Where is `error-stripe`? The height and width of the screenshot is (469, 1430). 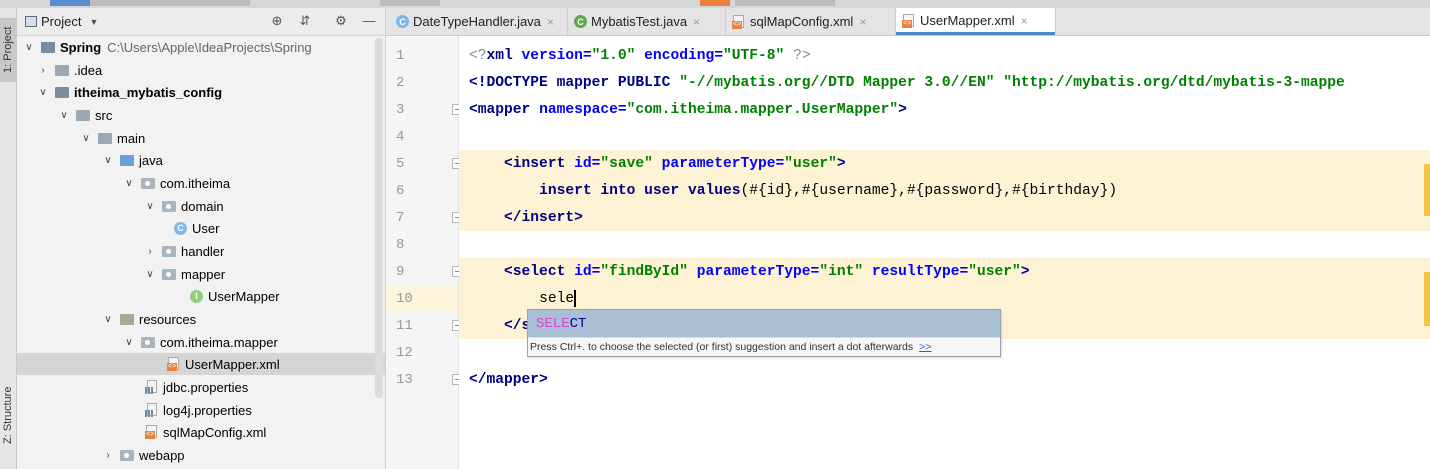
error-stripe is located at coordinates (1426, 252).